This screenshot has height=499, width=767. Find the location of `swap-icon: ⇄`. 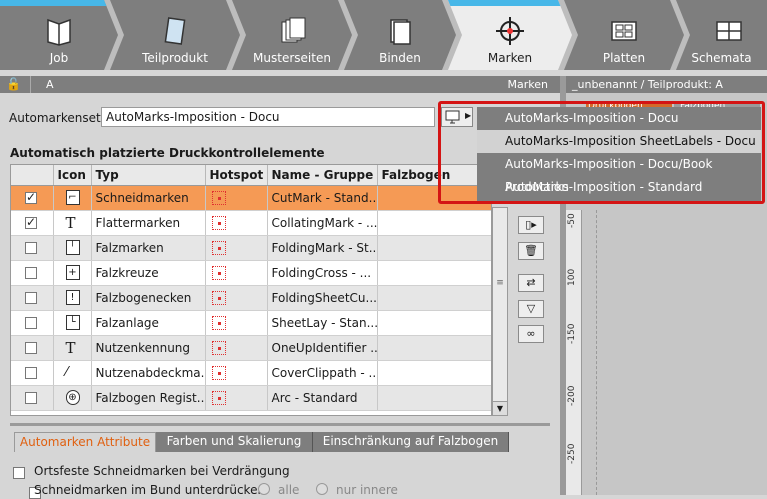

swap-icon: ⇄ is located at coordinates (531, 282).